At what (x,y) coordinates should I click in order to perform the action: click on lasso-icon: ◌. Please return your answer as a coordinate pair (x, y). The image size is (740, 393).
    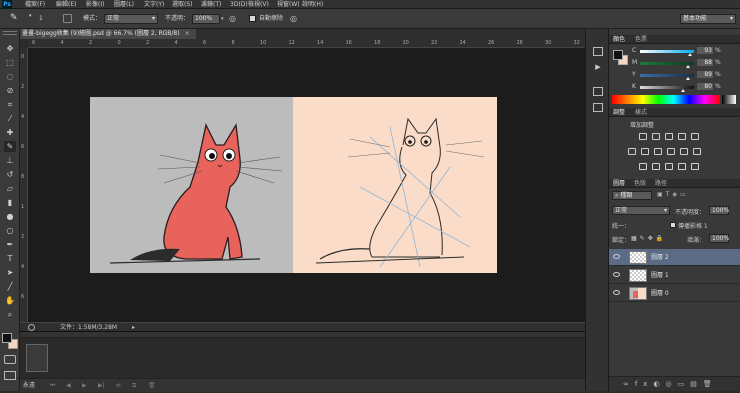
    Looking at the image, I should click on (10, 76).